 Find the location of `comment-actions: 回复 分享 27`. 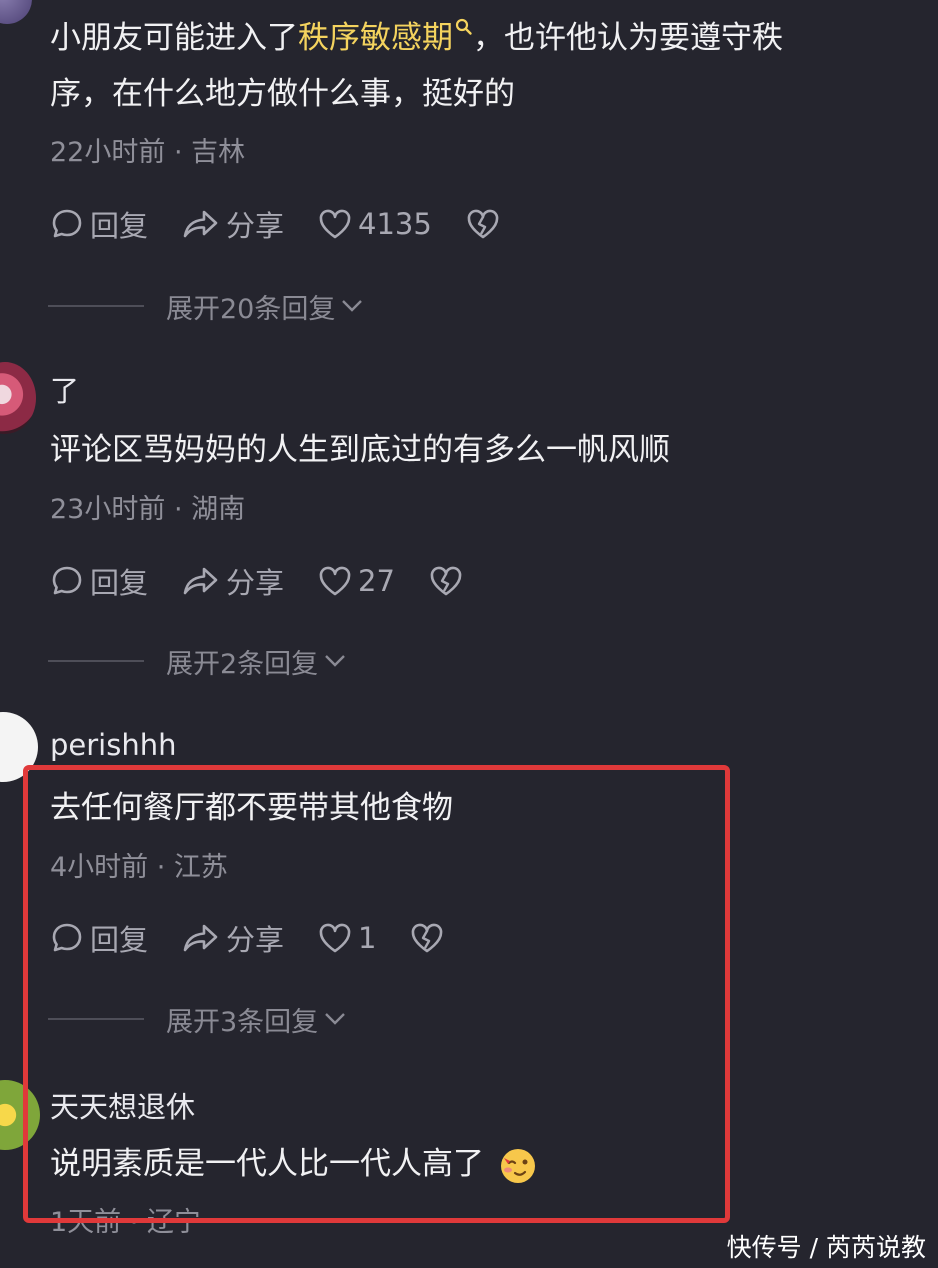

comment-actions: 回复 分享 27 is located at coordinates (273, 581).